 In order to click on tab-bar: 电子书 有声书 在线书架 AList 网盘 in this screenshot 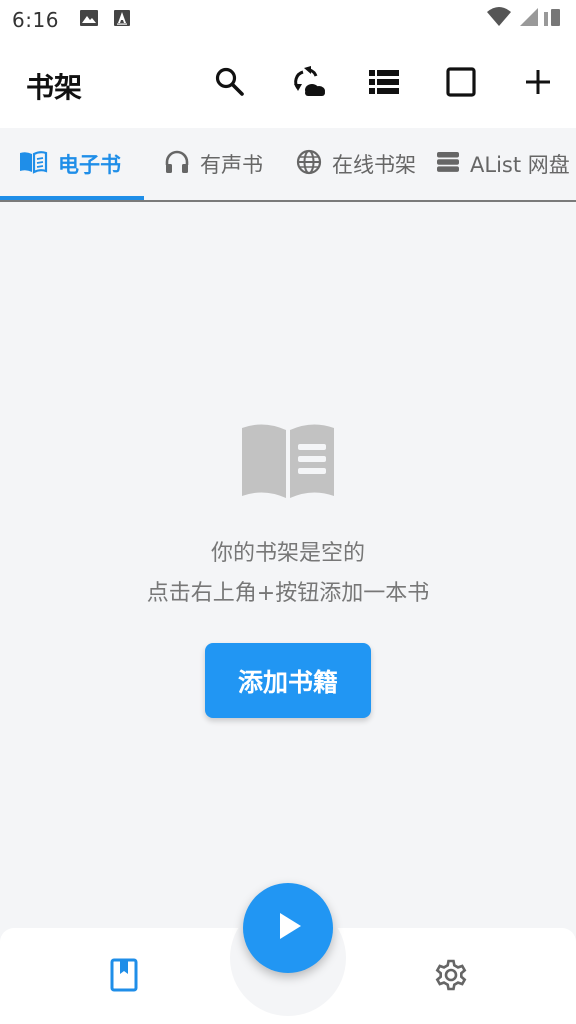, I will do `click(288, 165)`.